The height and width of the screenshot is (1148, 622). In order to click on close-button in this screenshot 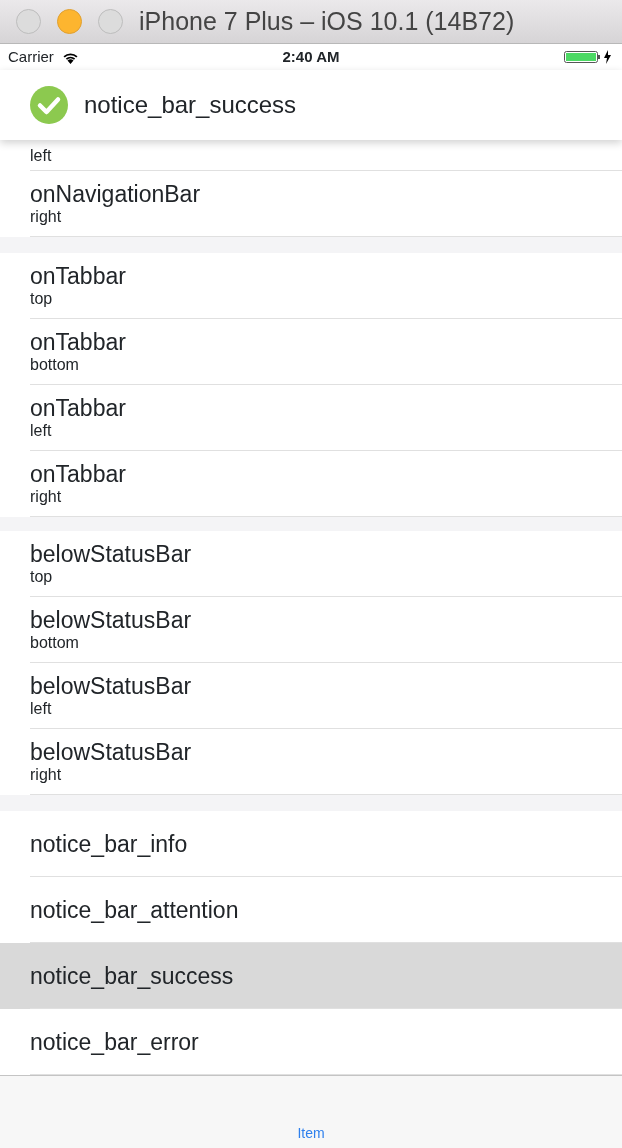, I will do `click(28, 21)`.